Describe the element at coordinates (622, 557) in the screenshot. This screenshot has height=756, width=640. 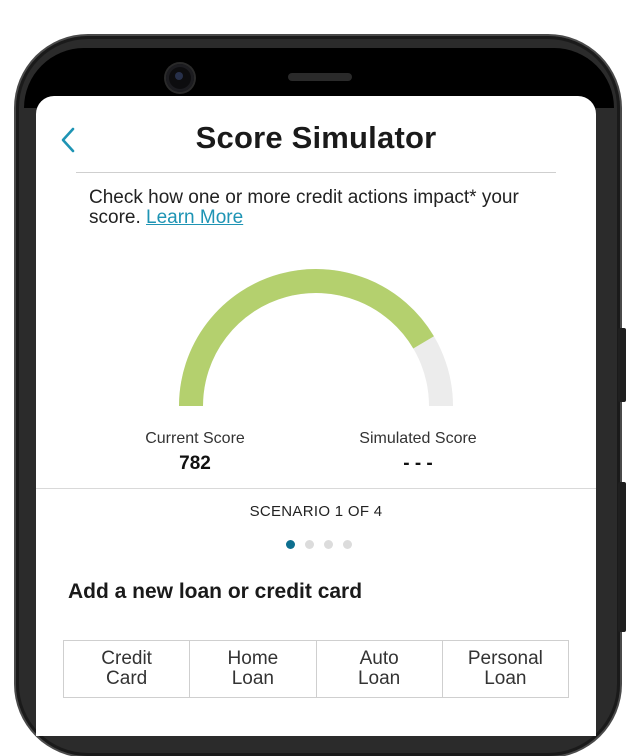
I see `volume-button` at that location.